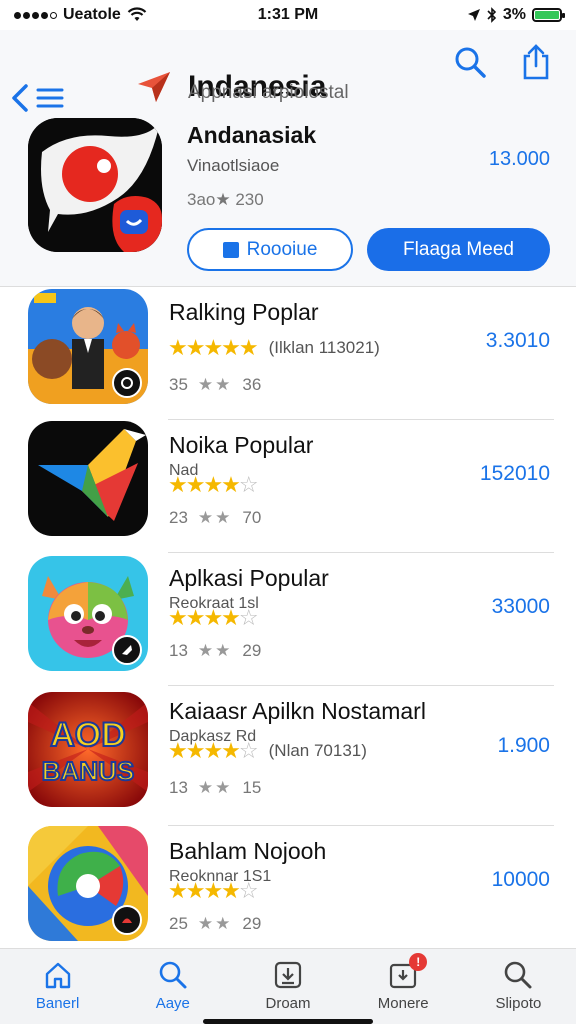  Describe the element at coordinates (520, 606) in the screenshot. I see `app-price: 33000` at that location.